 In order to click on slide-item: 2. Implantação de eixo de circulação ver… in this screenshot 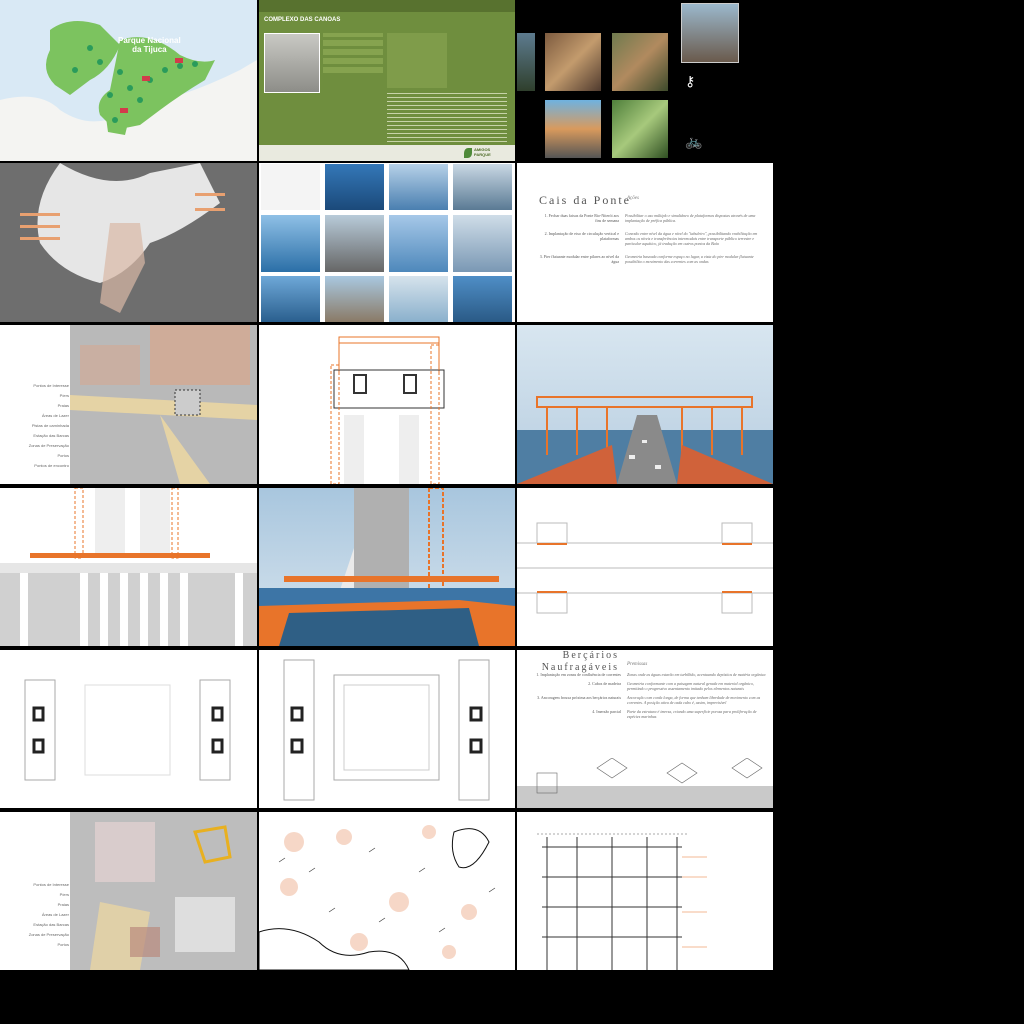, I will do `click(651, 238)`.